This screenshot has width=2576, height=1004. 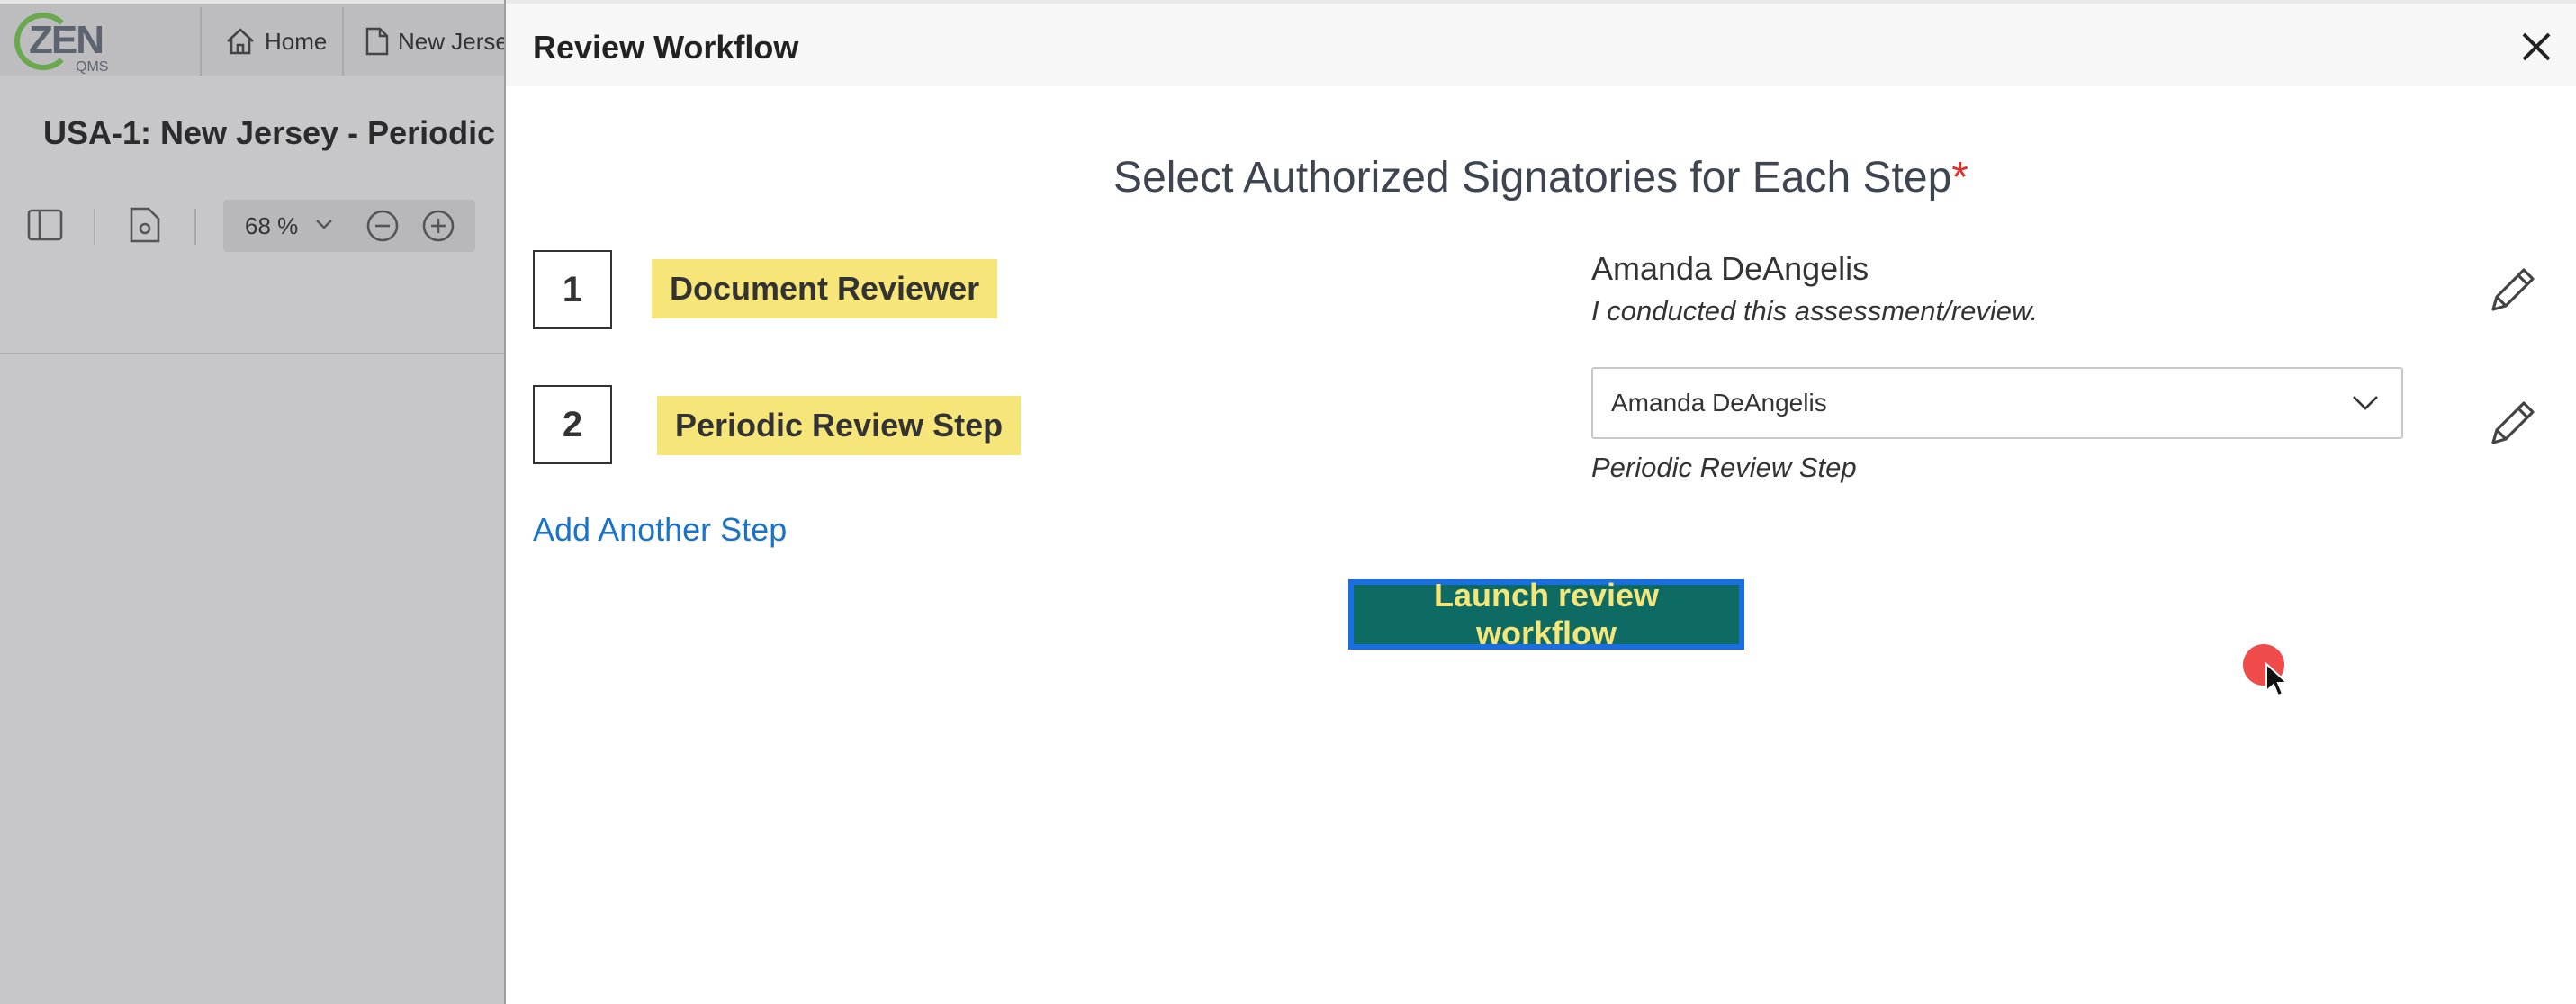 What do you see at coordinates (45, 225) in the screenshot?
I see `sidebar-toggle-icon` at bounding box center [45, 225].